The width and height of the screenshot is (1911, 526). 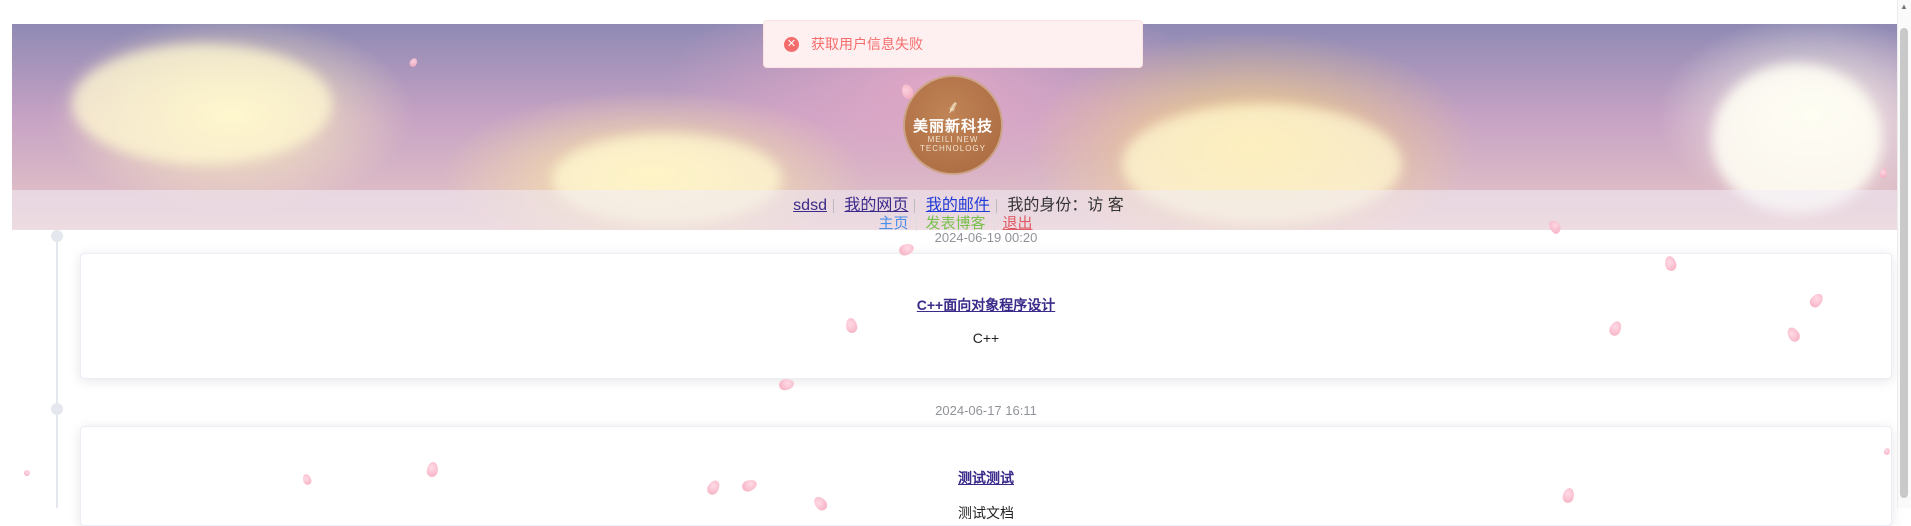 I want to click on nav-row-secondary: 主页 发表博客 退出, so click(x=955, y=222).